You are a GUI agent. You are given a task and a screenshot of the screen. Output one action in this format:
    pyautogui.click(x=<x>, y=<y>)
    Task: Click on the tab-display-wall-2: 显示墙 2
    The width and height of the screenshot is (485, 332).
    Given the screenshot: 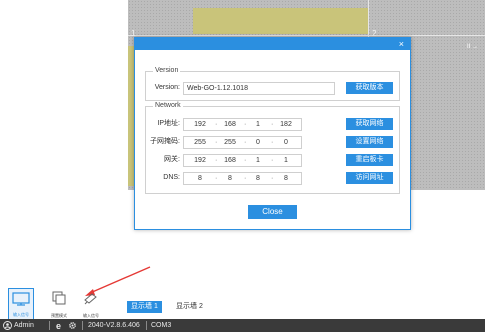 What is the action you would take?
    pyautogui.click(x=189, y=307)
    